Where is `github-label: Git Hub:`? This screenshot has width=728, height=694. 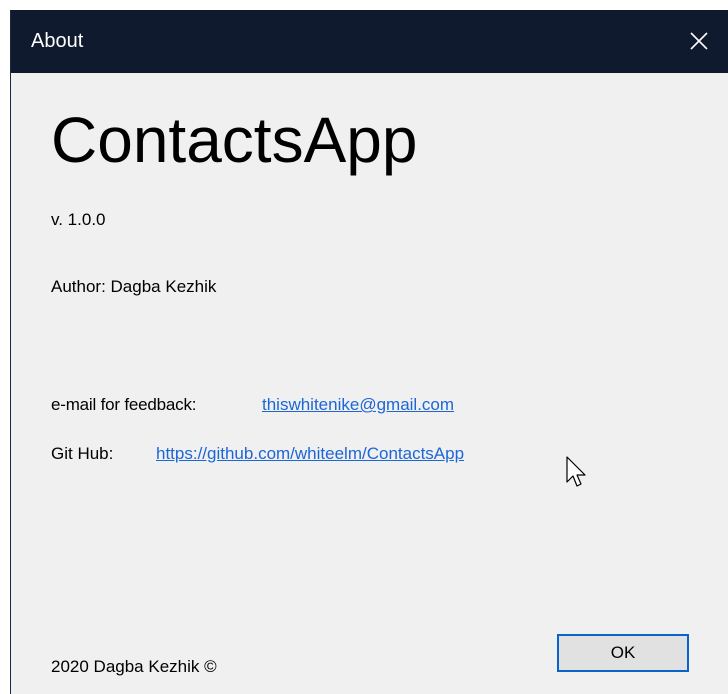
github-label: Git Hub: is located at coordinates (82, 453).